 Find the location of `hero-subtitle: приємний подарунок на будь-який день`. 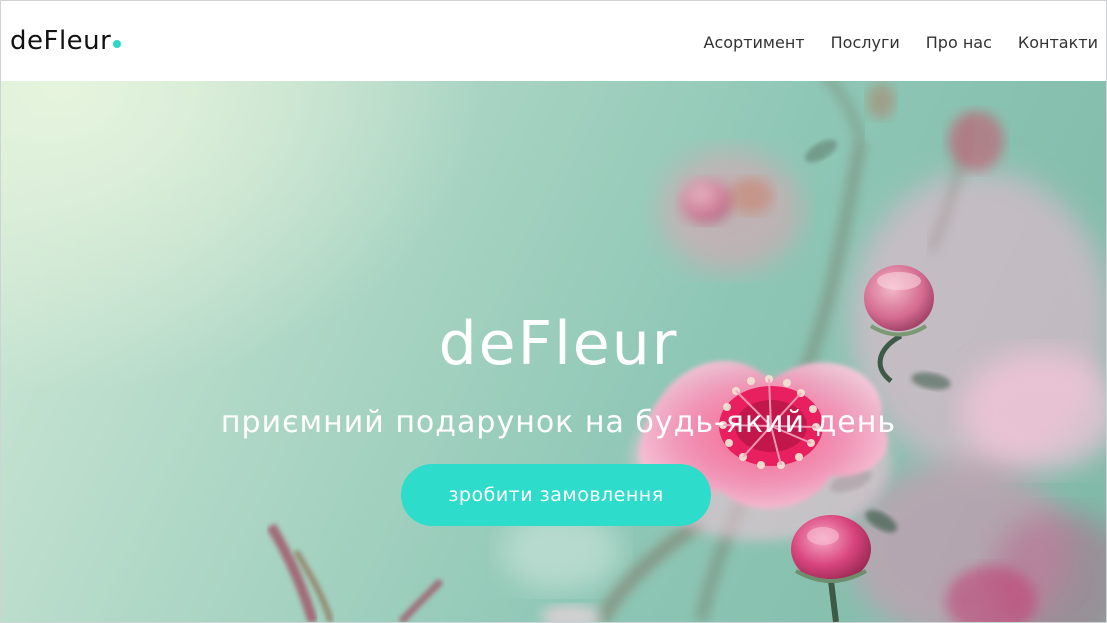

hero-subtitle: приємний подарунок на будь-який день is located at coordinates (558, 422).